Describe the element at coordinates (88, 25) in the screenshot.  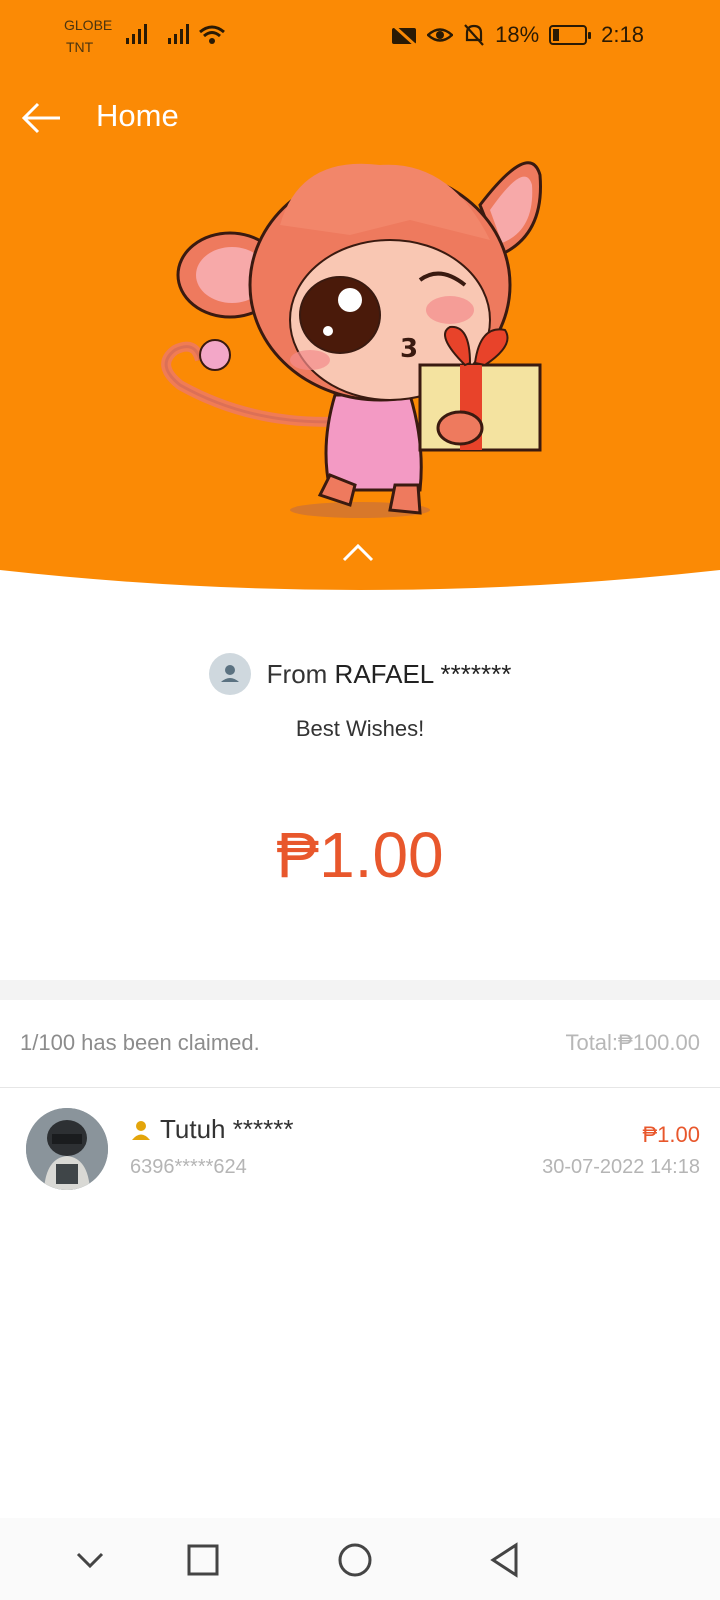
I see `carrier-1: GLOBE` at that location.